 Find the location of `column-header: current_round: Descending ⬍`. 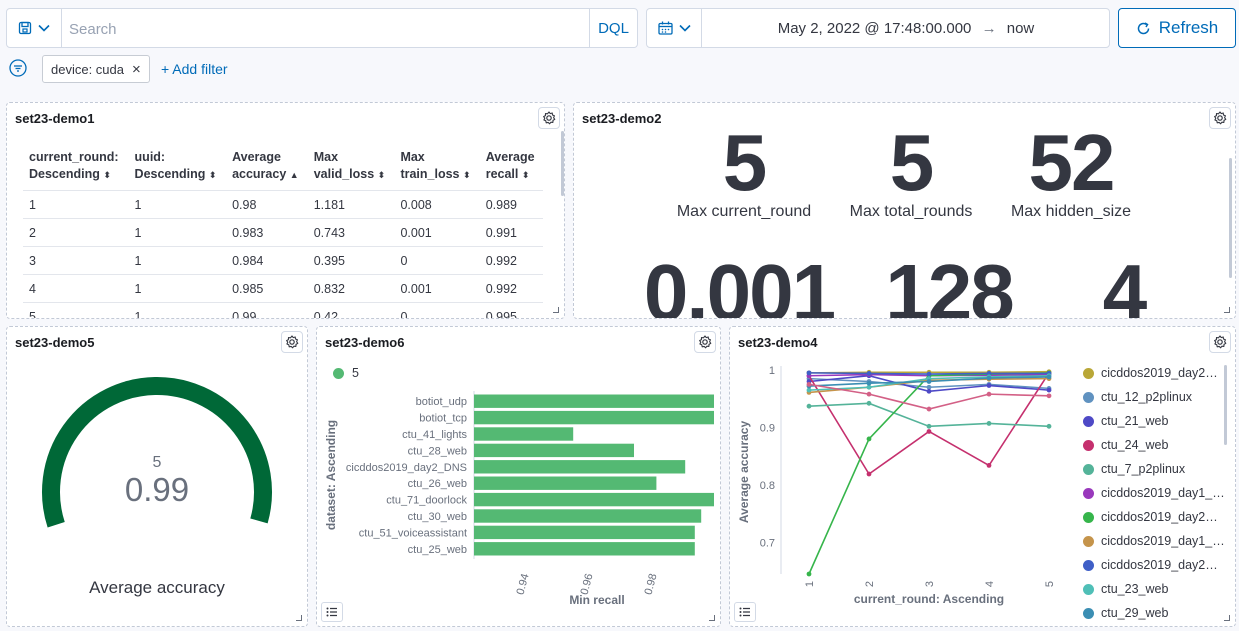

column-header: current_round: Descending ⬍ is located at coordinates (76, 170).